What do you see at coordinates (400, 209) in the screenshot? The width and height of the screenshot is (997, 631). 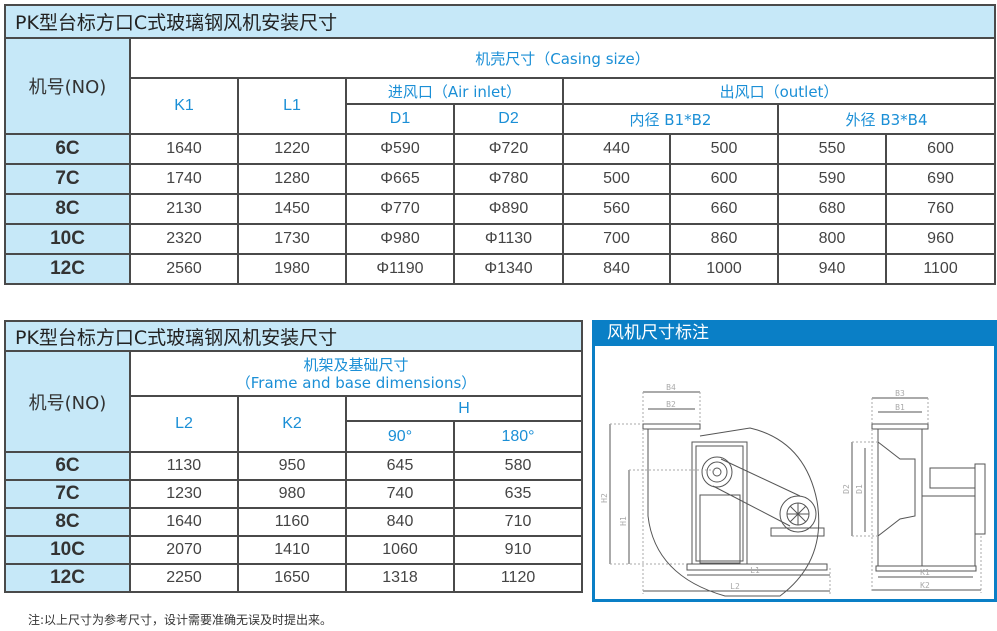 I see `d1-cell: Φ770` at bounding box center [400, 209].